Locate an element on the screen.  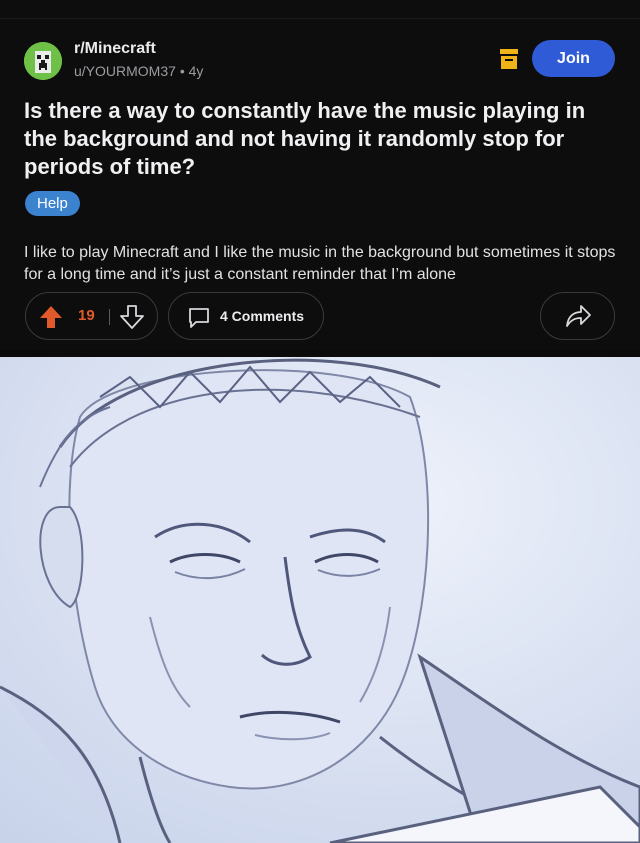
vote-divider is located at coordinates (109, 317).